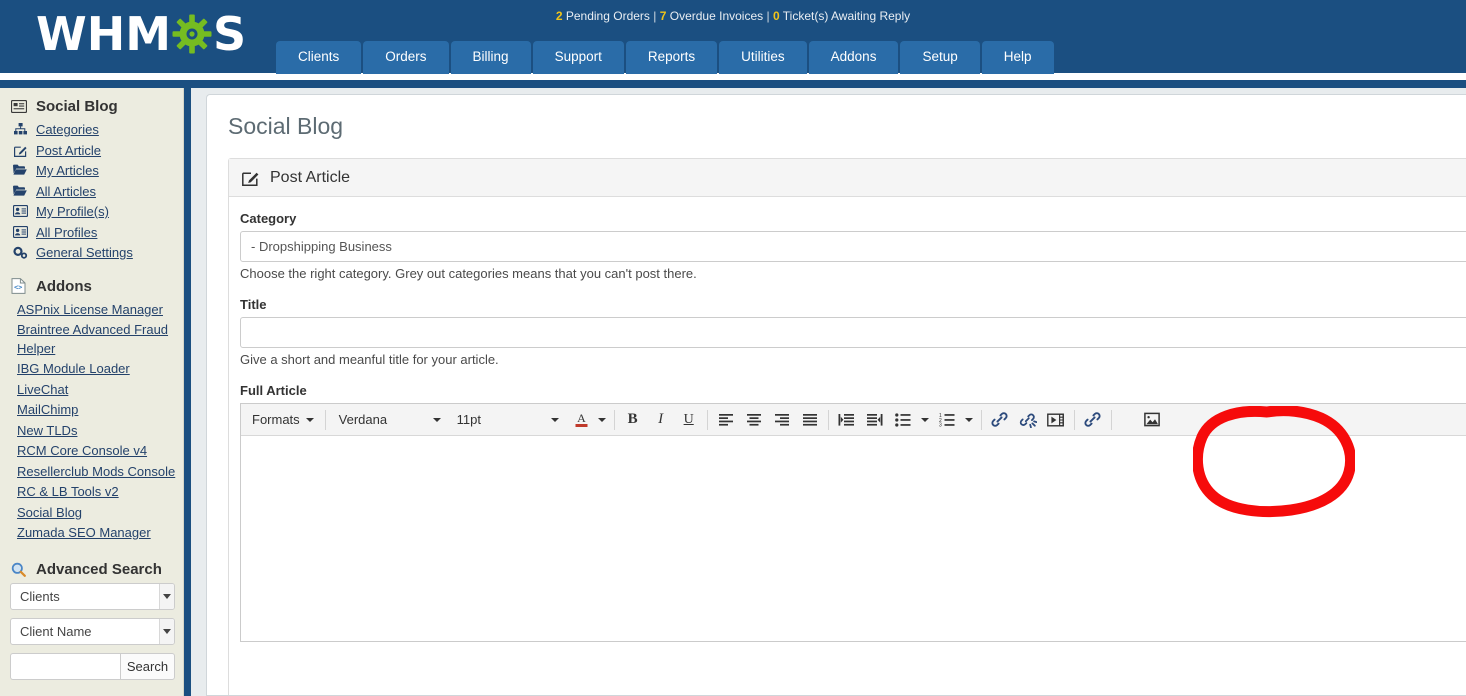 This screenshot has height=696, width=1466. Describe the element at coordinates (389, 420) in the screenshot. I see `font-family-dropdown: Verdana` at that location.